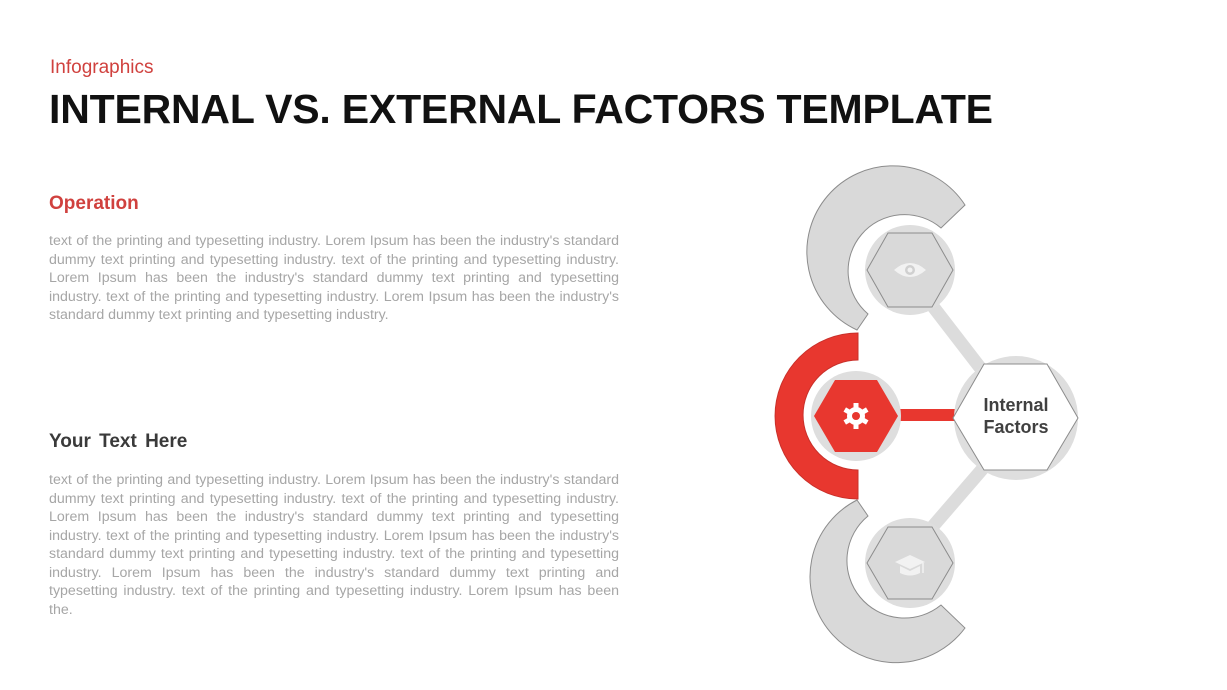  What do you see at coordinates (910, 270) in the screenshot?
I see `node-top` at bounding box center [910, 270].